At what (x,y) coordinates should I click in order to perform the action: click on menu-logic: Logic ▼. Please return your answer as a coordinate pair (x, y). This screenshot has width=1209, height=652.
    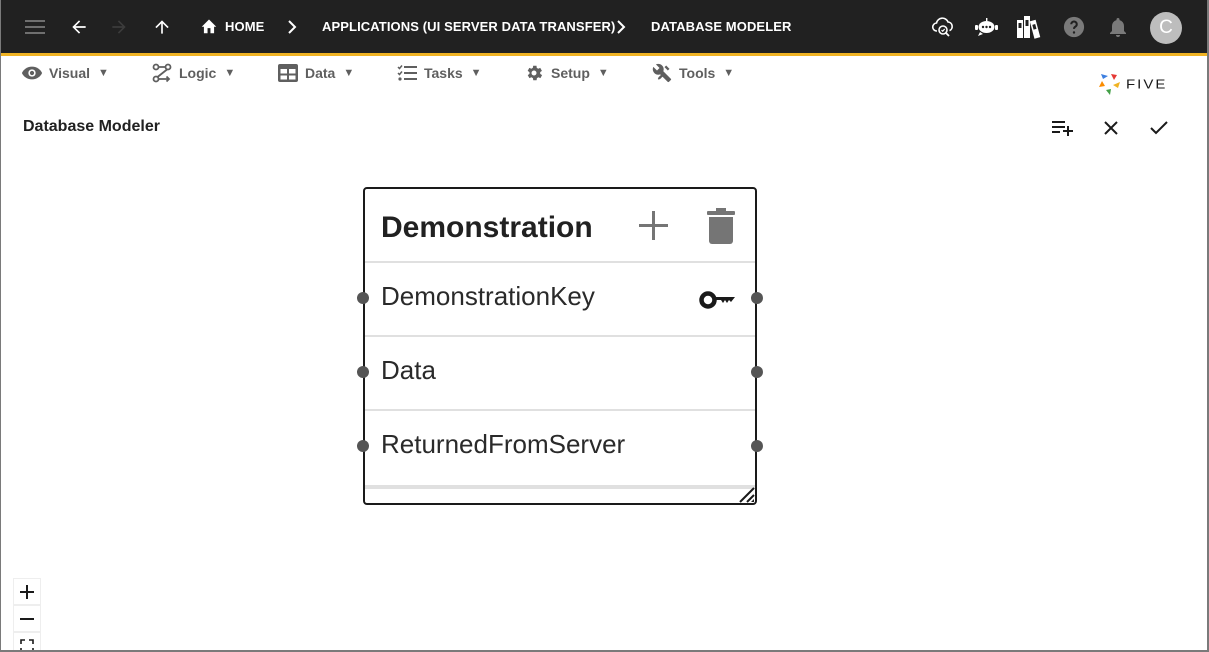
    Looking at the image, I should click on (193, 73).